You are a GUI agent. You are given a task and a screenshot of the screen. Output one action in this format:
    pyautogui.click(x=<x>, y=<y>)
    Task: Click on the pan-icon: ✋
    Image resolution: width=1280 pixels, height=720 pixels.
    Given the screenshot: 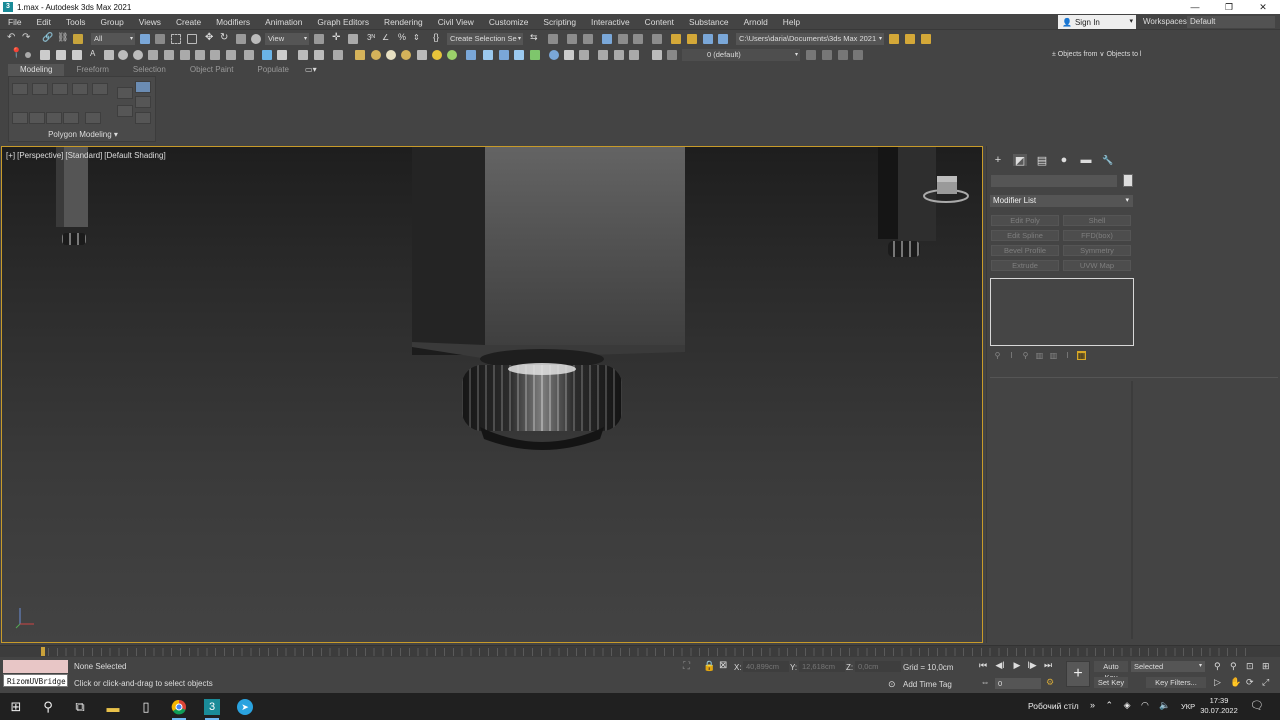 What is the action you would take?
    pyautogui.click(x=1235, y=682)
    